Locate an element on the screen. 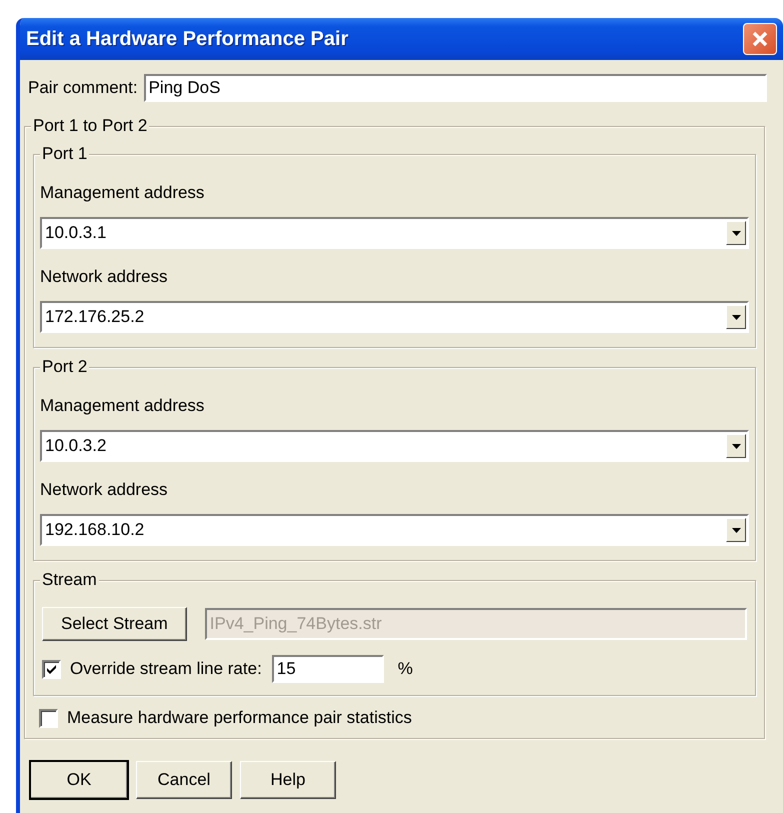 The image size is (783, 813). dropdown-field: 192.168.10.2 is located at coordinates (394, 530).